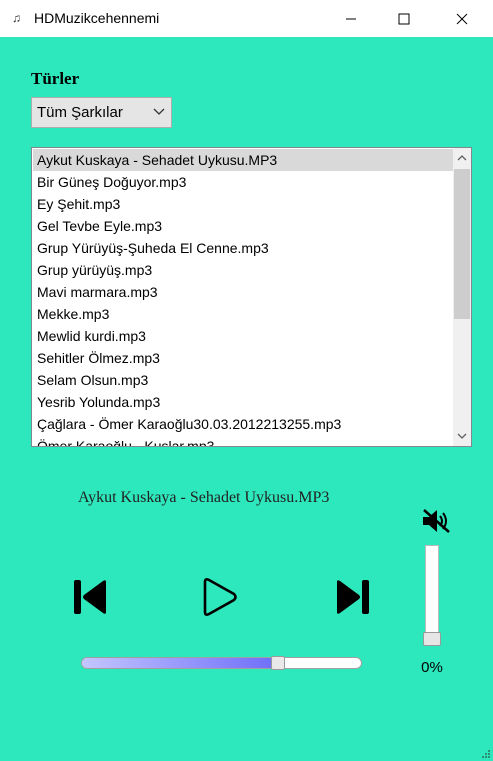  I want to click on genre-selected-value: Tüm Şarkılar, so click(80, 112).